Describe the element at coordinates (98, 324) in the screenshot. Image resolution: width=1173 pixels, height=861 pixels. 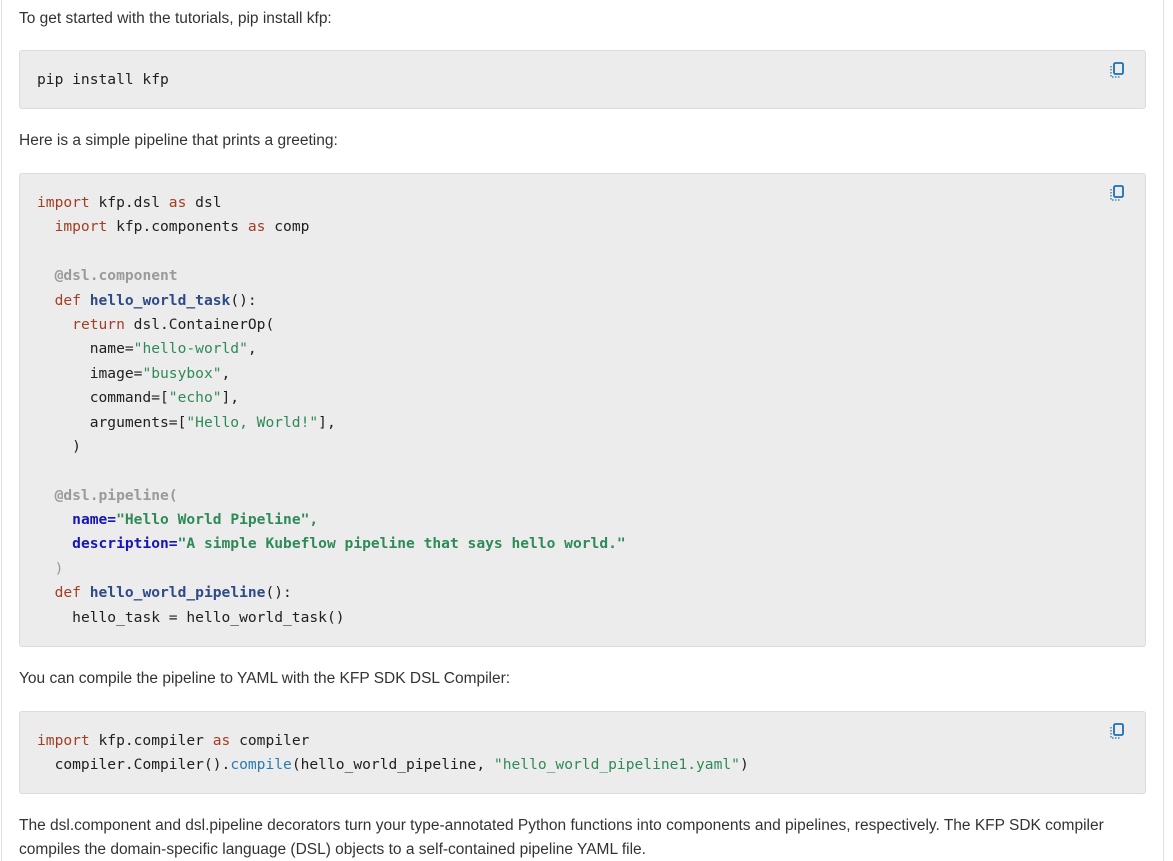
I see `keyword: return` at that location.